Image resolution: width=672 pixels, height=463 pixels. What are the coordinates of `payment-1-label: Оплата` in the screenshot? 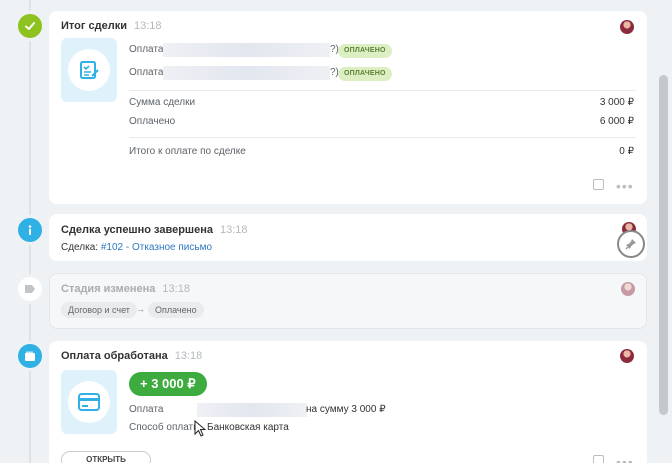 It's located at (146, 49).